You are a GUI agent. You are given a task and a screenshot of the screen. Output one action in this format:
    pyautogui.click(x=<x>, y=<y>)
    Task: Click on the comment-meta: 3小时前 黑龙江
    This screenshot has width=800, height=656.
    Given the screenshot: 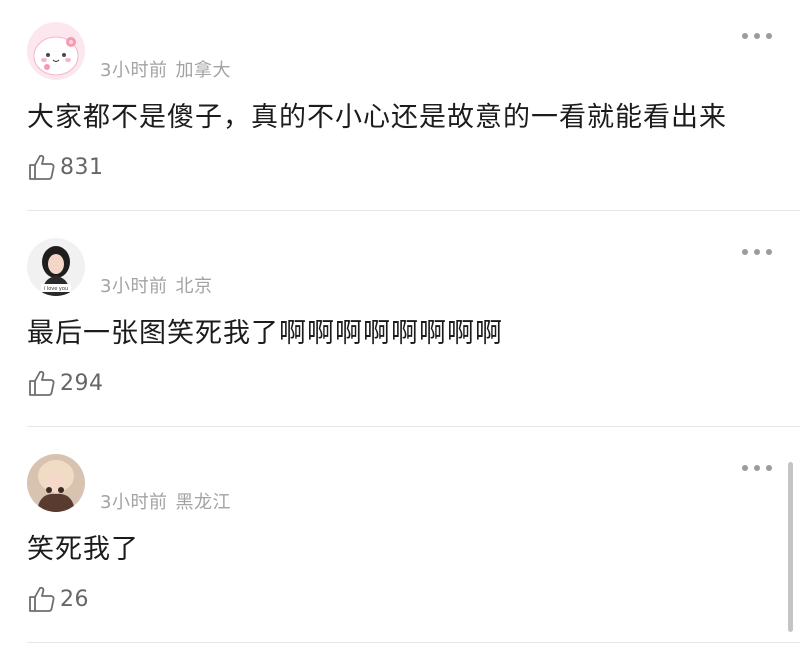 What is the action you would take?
    pyautogui.click(x=165, y=501)
    